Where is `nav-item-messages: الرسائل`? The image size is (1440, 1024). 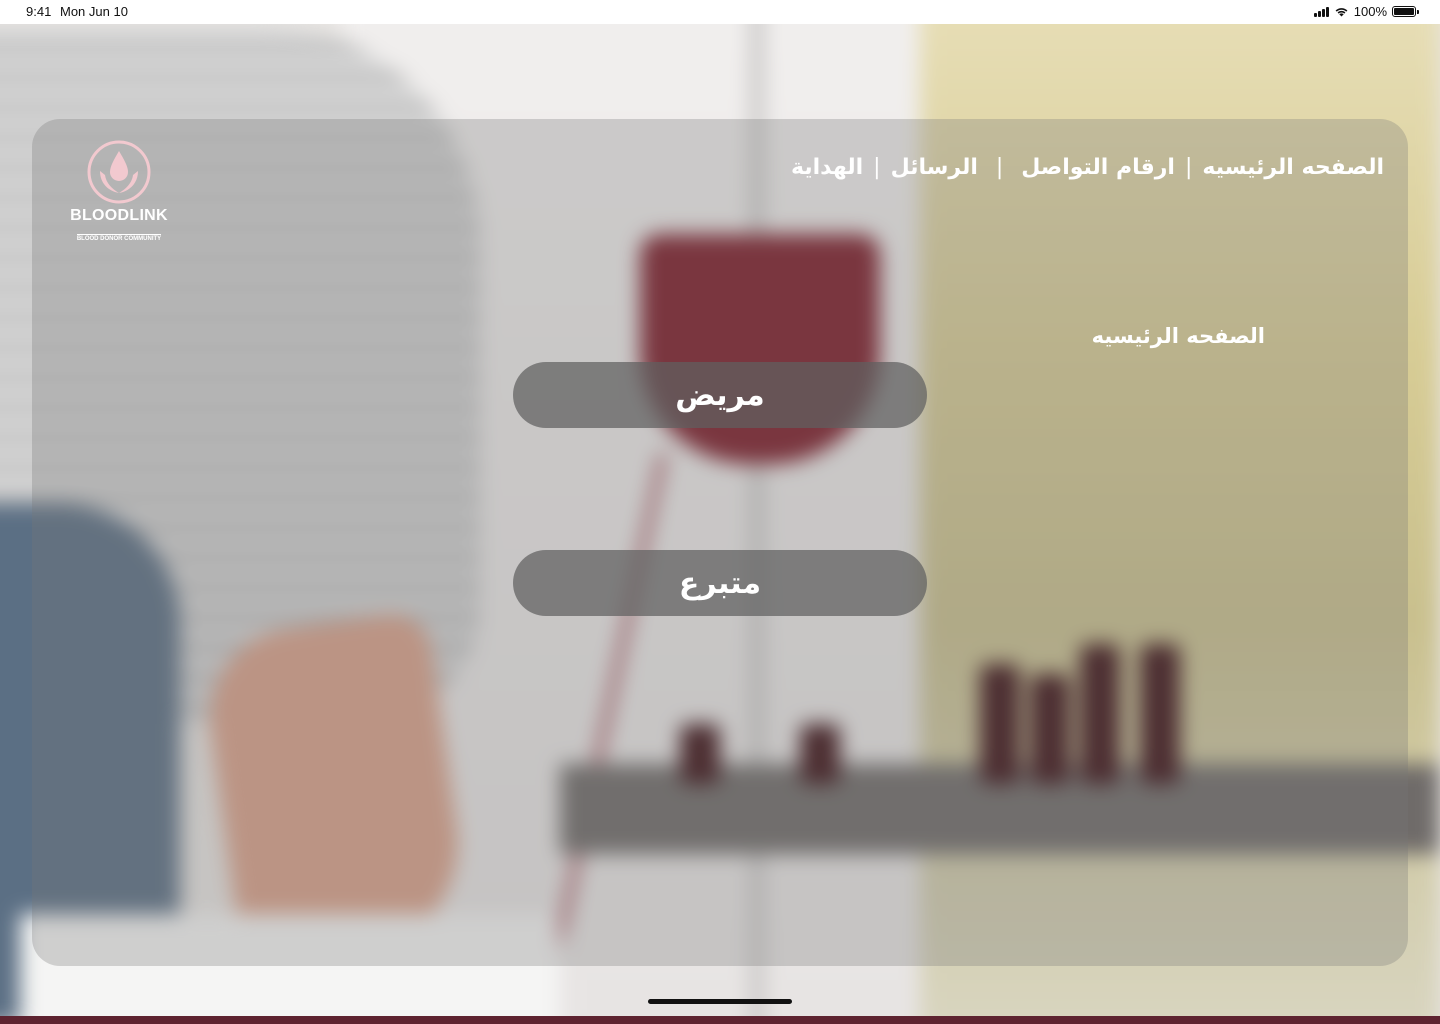 nav-item-messages: الرسائل is located at coordinates (934, 167).